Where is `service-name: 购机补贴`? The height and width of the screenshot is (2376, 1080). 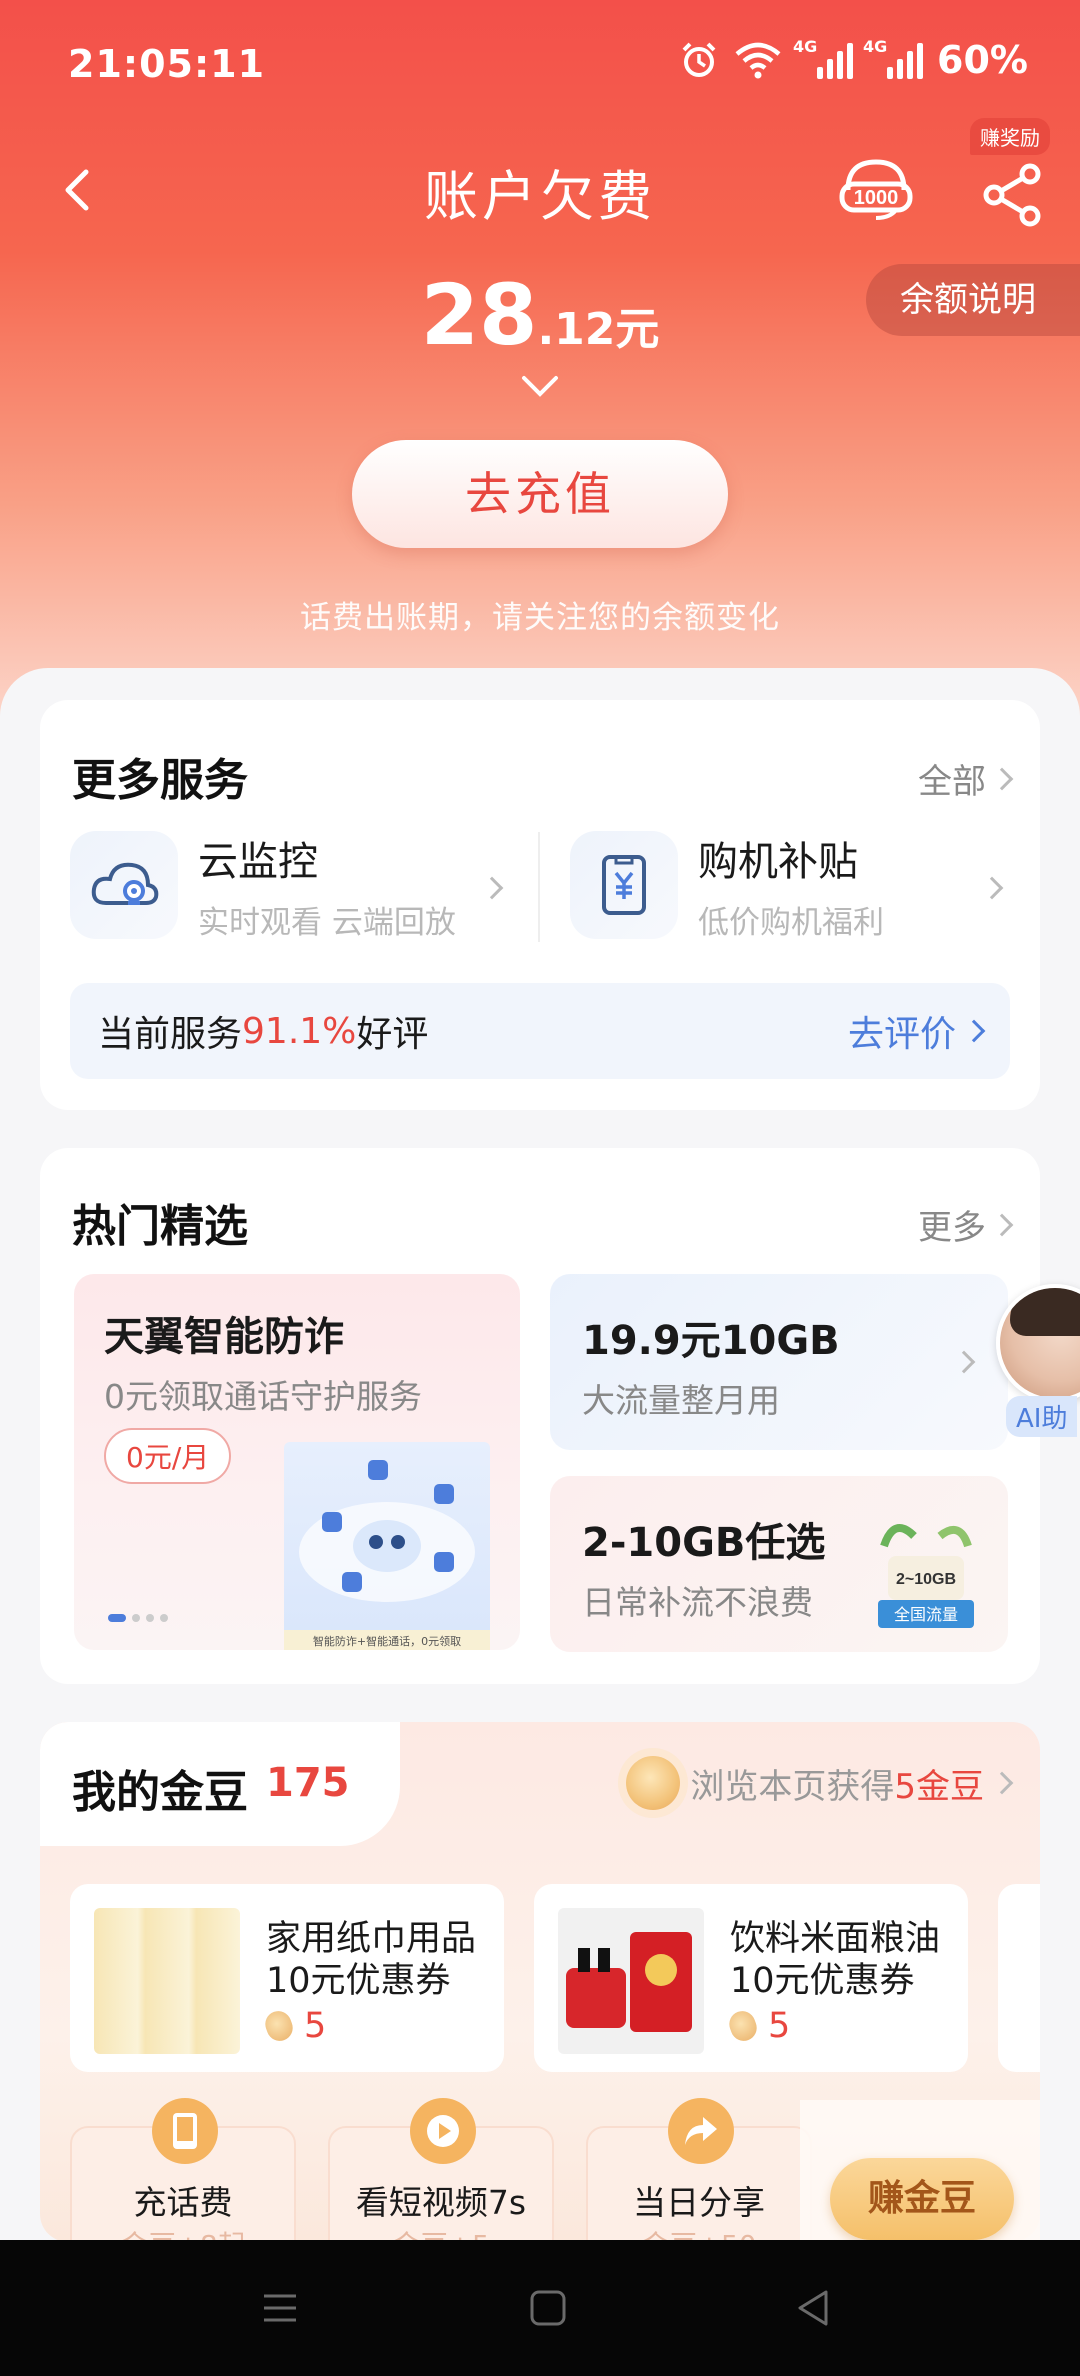 service-name: 购机补贴 is located at coordinates (778, 861).